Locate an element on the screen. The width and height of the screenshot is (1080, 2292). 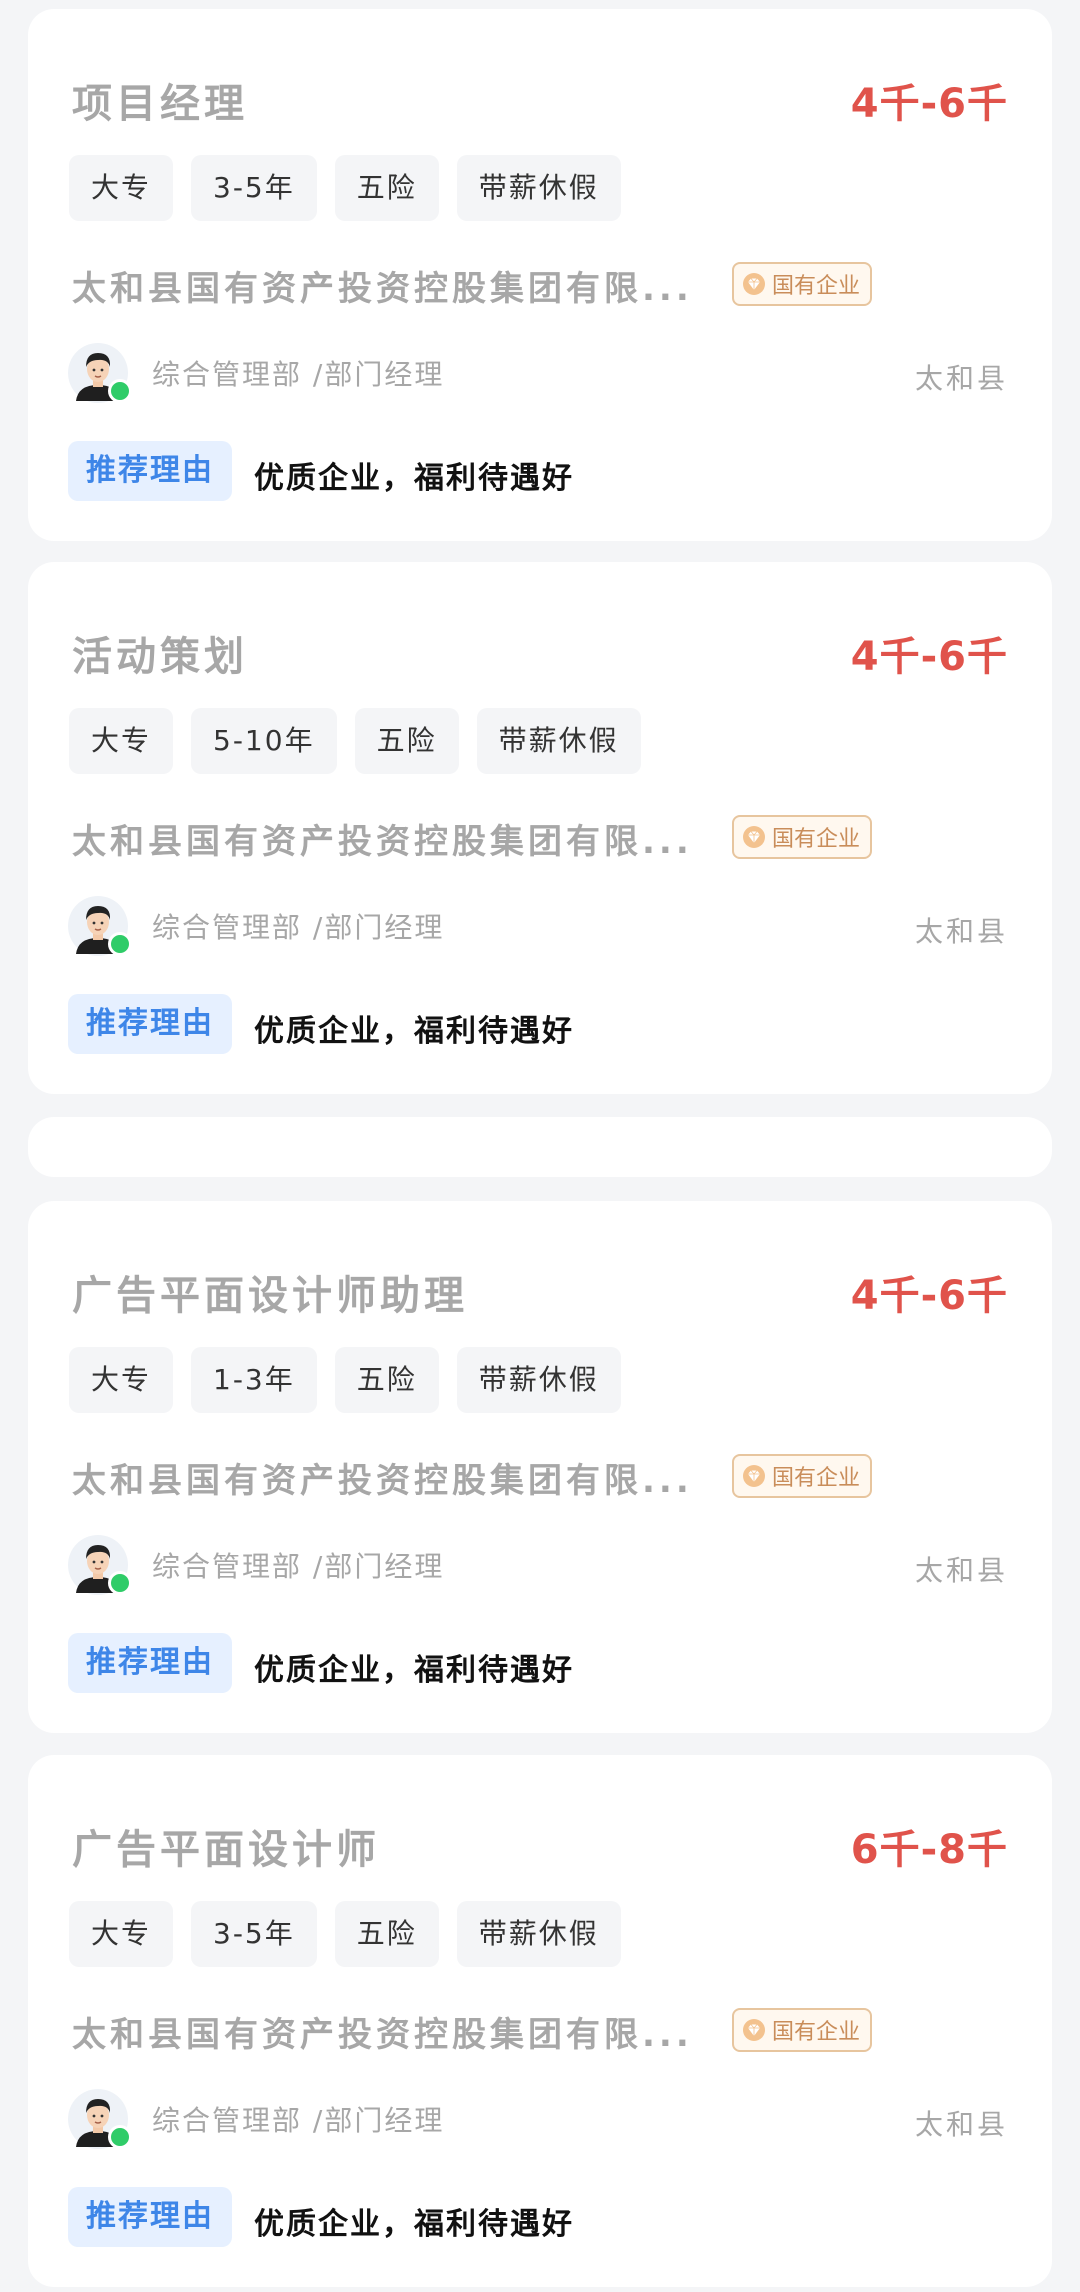
job-tags: 大专 5-10年 五险 带薪休假 is located at coordinates (355, 741).